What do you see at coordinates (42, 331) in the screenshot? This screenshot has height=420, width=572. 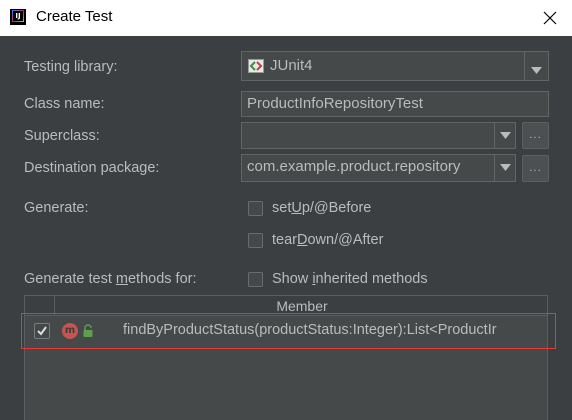 I see `member-checkbox` at bounding box center [42, 331].